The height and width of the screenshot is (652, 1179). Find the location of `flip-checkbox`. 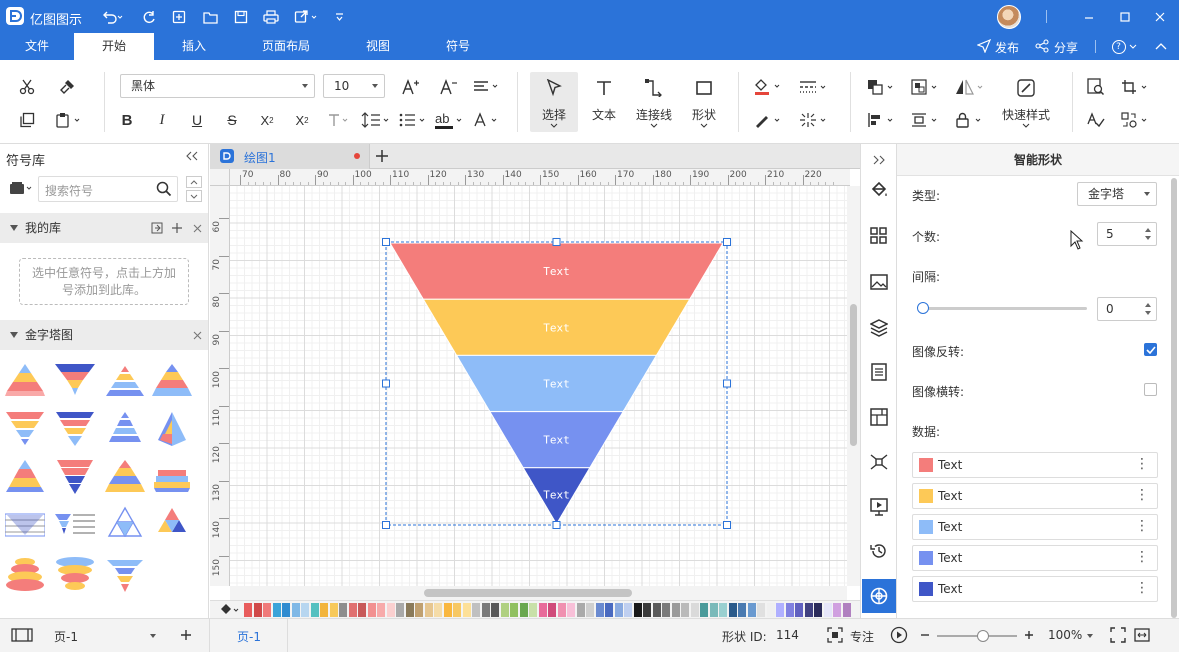

flip-checkbox is located at coordinates (1150, 349).